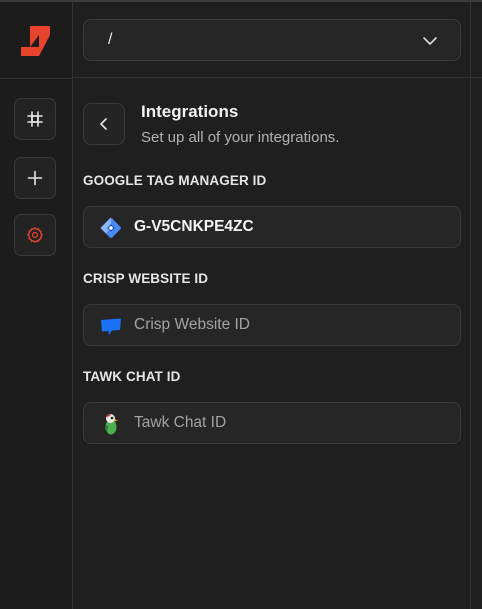 The image size is (482, 609). Describe the element at coordinates (190, 111) in the screenshot. I see `page-title: Integrations` at that location.